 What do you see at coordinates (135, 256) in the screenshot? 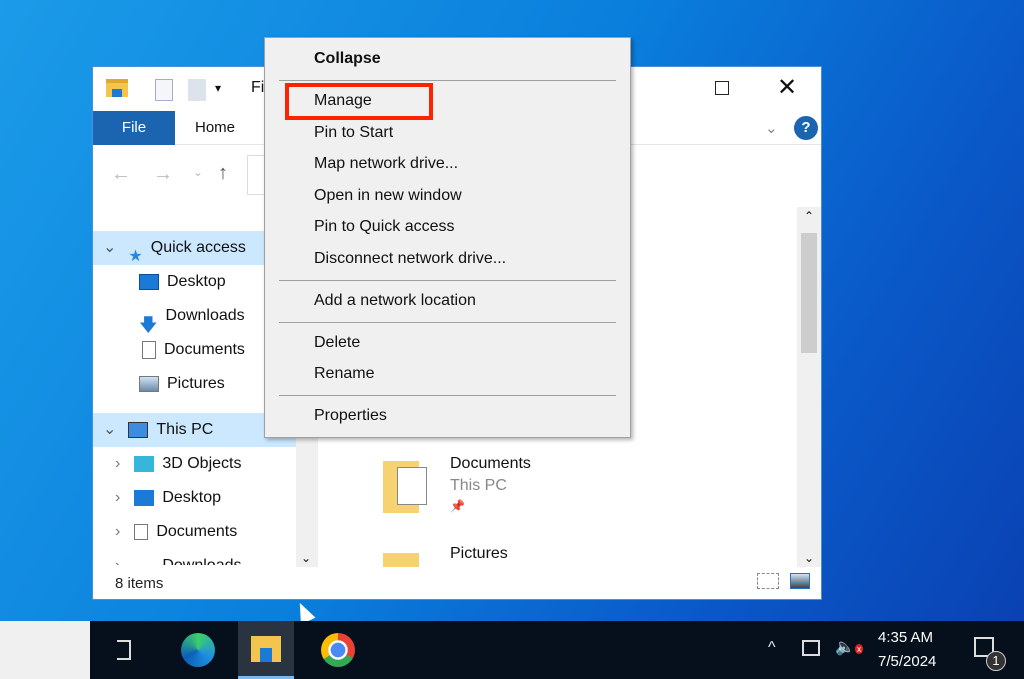
I see `star-icon: ★` at bounding box center [135, 256].